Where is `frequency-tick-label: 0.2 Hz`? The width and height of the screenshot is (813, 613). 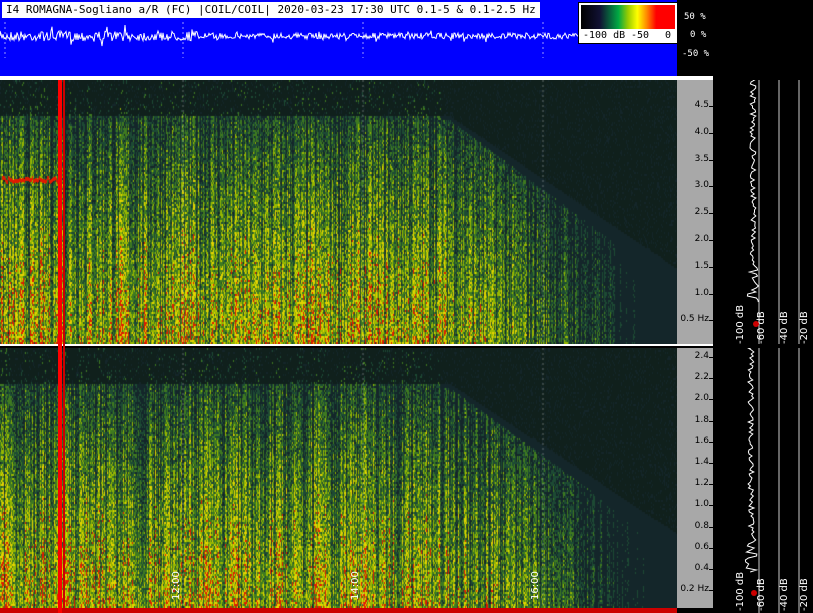
frequency-tick-label: 0.2 Hz is located at coordinates (694, 589).